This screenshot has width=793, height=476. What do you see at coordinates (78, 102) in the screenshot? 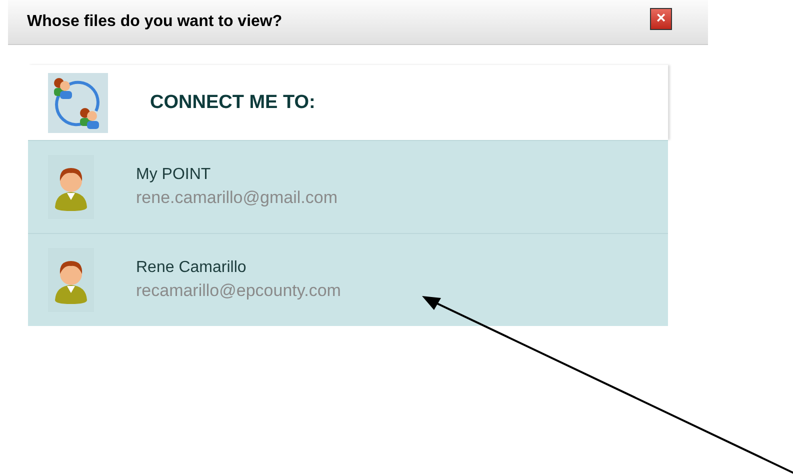
I see `connect-people-icon` at bounding box center [78, 102].